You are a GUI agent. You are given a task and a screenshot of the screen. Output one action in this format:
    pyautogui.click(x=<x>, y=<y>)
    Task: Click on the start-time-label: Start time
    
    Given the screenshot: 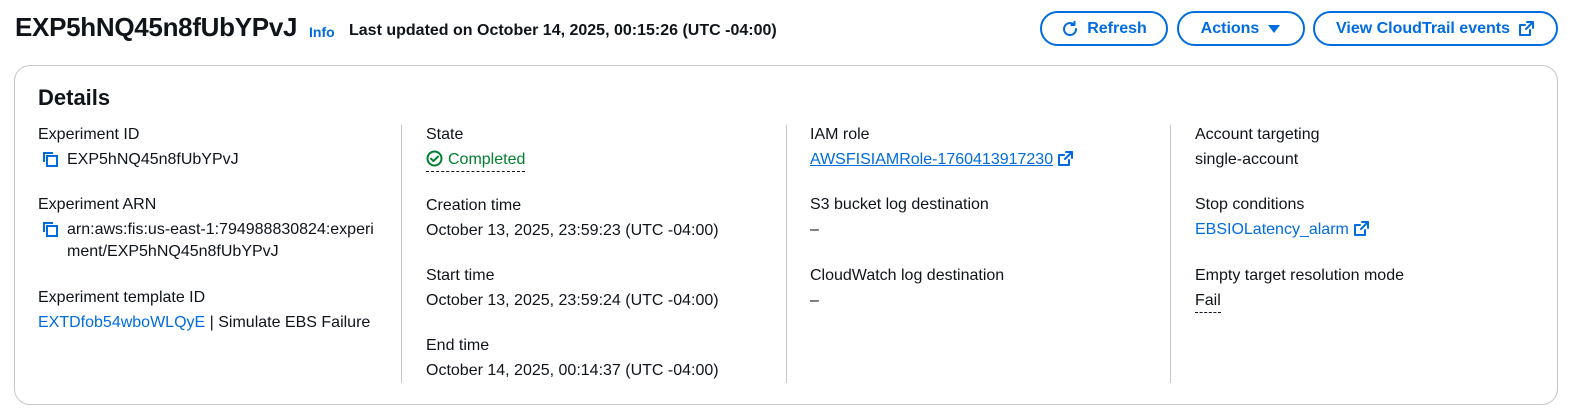 What is the action you would take?
    pyautogui.click(x=460, y=275)
    